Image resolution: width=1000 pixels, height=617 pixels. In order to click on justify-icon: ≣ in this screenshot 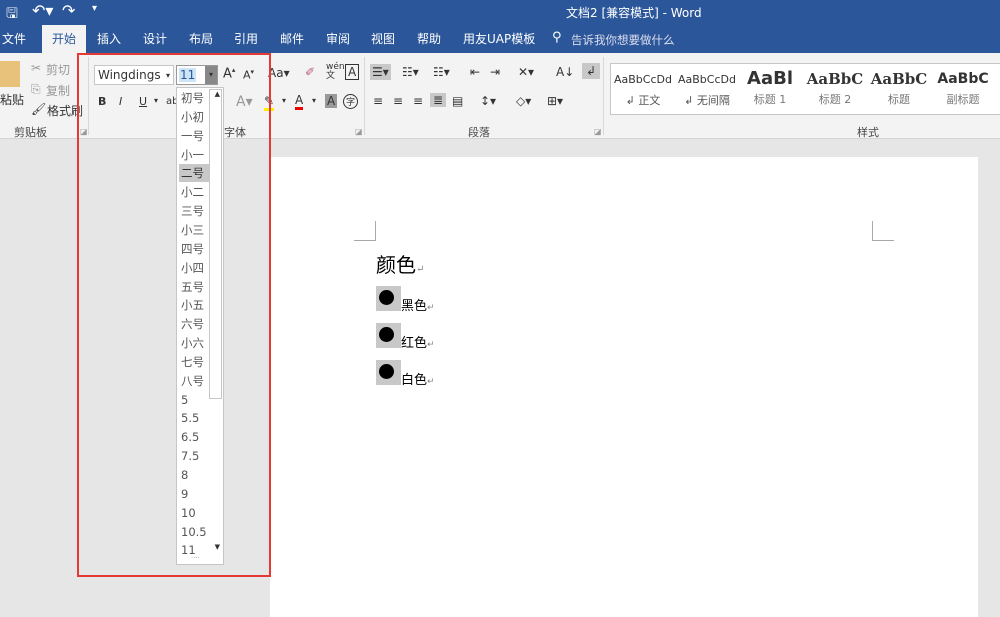, I will do `click(438, 100)`.